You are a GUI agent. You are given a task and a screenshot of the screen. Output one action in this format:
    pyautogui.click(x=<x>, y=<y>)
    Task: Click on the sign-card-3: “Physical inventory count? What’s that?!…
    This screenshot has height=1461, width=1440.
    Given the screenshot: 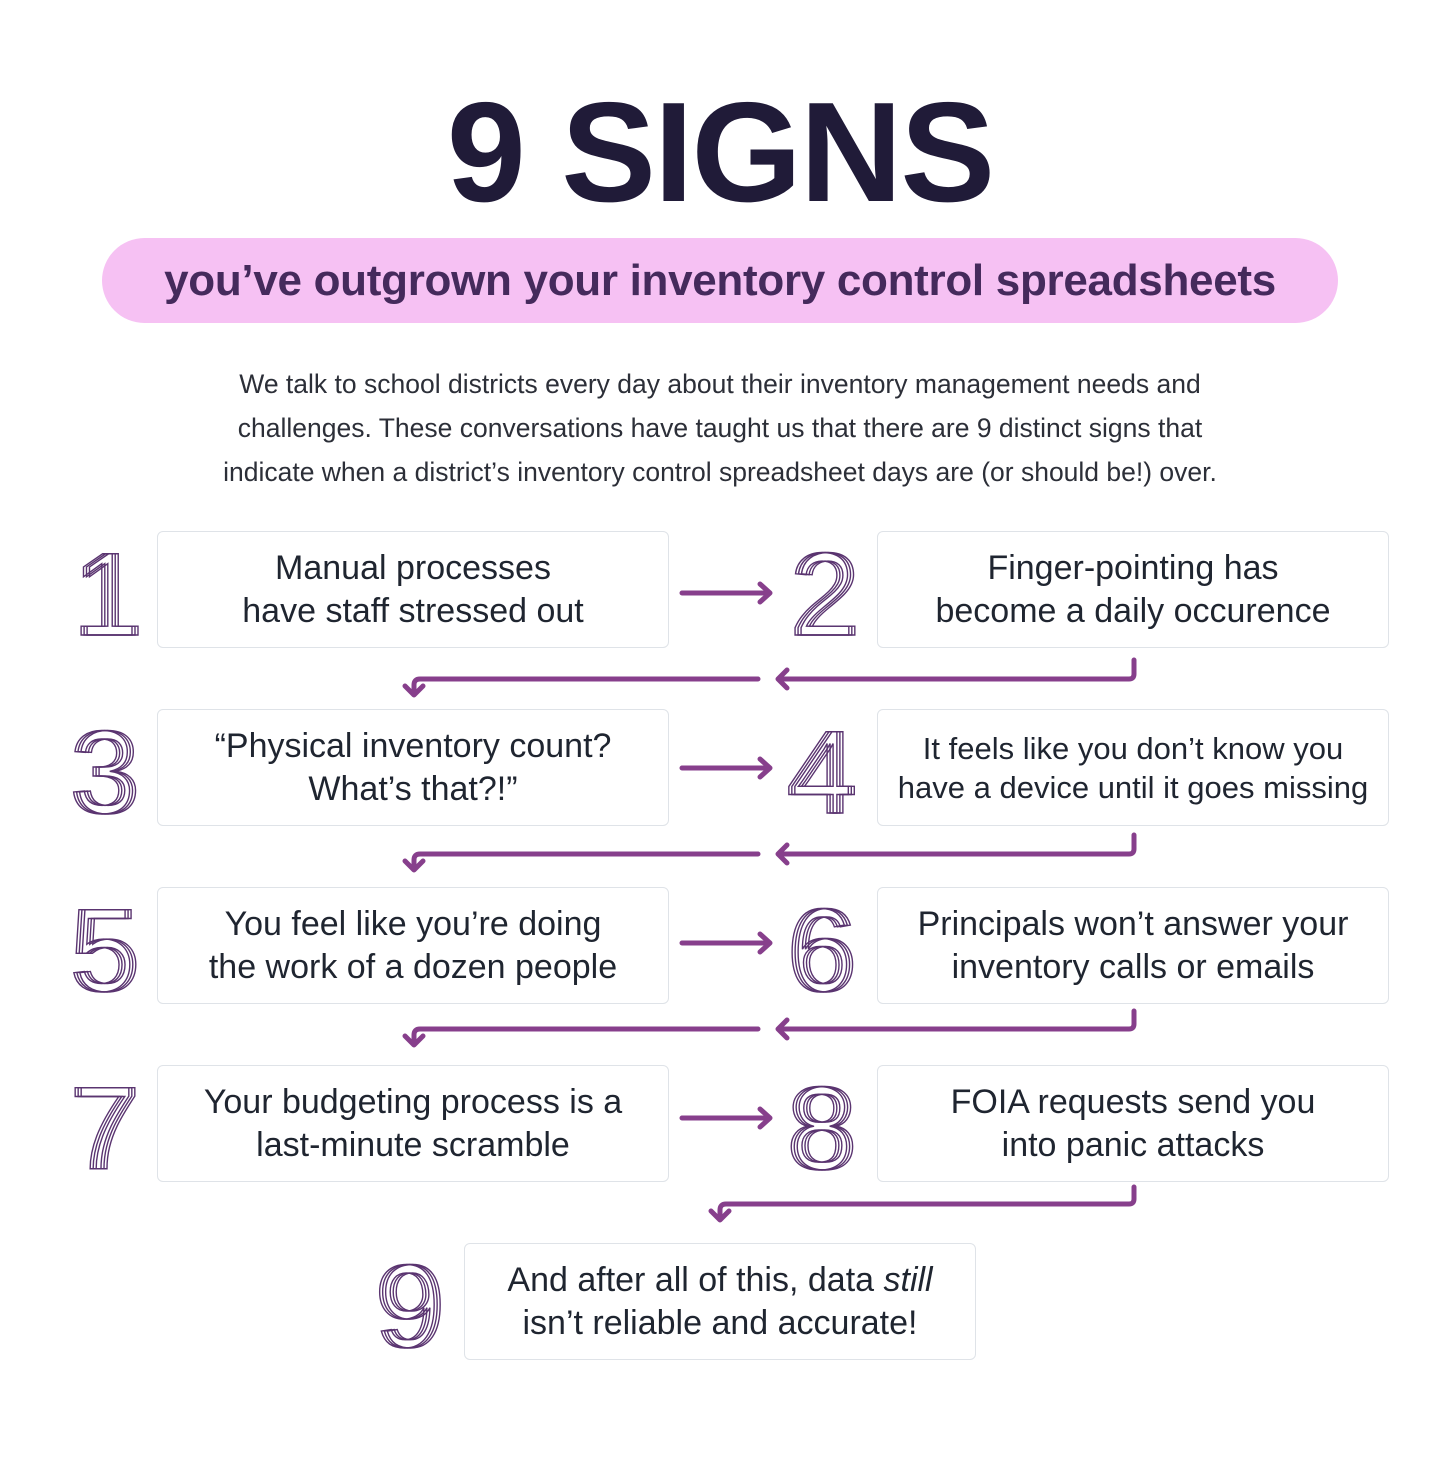 What is the action you would take?
    pyautogui.click(x=413, y=767)
    